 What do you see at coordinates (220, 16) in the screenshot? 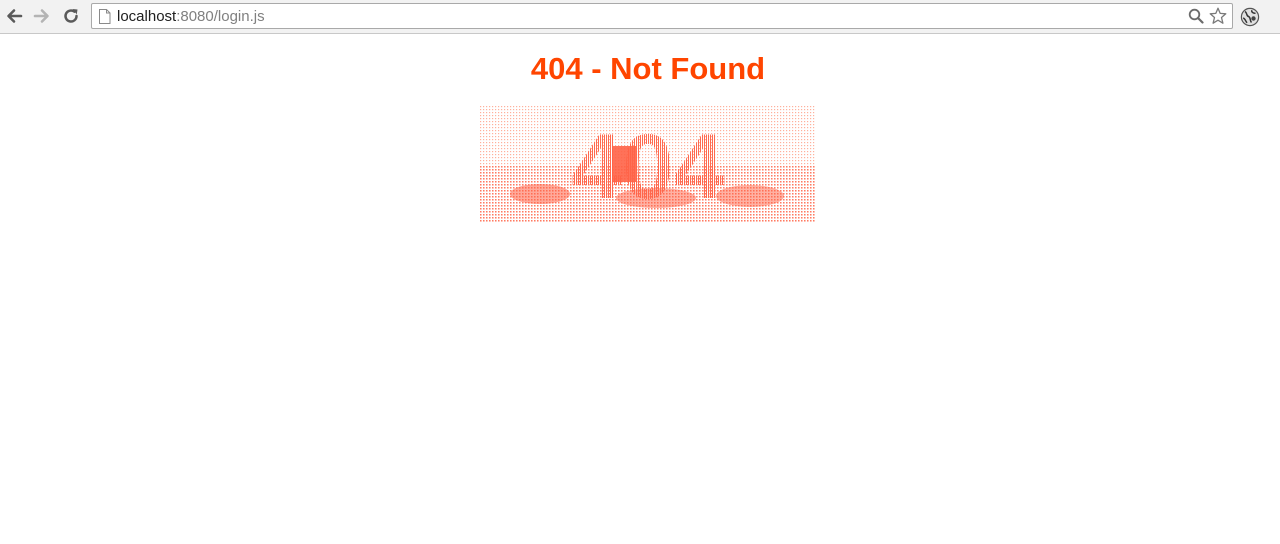
I see `url-path: :8080/login.js` at bounding box center [220, 16].